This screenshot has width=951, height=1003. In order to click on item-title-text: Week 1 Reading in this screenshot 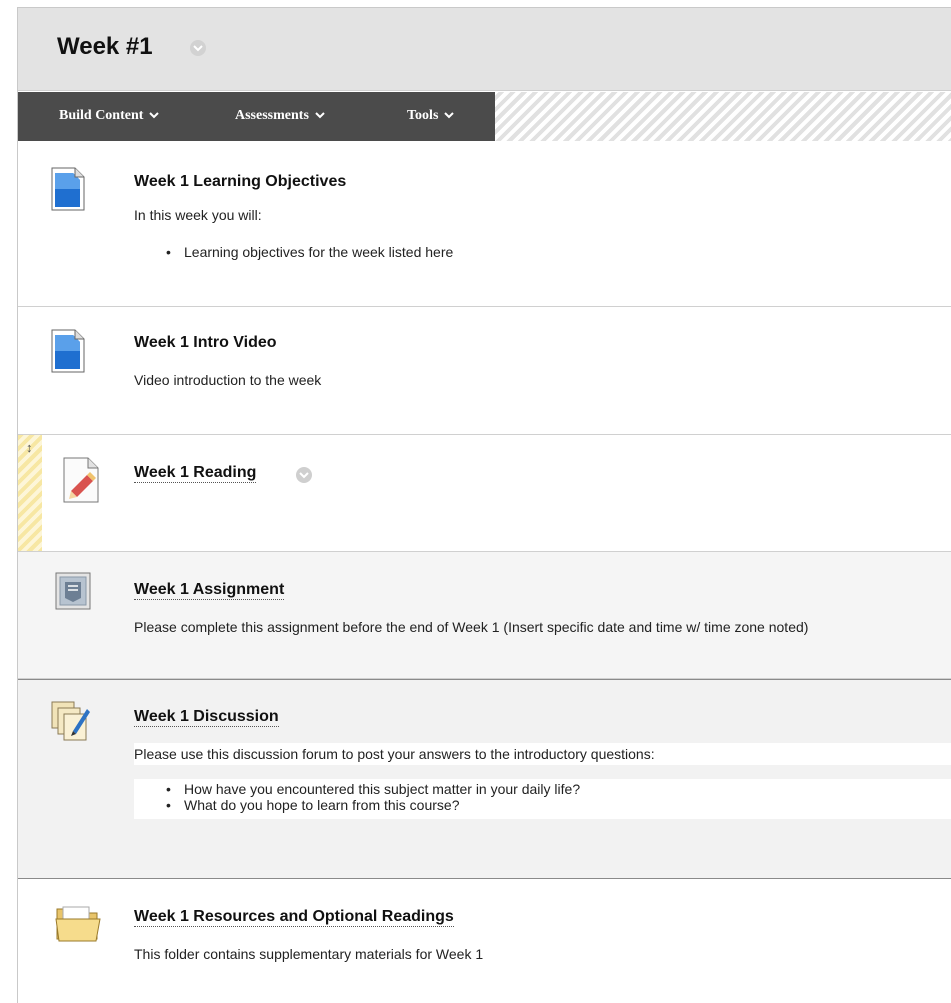, I will do `click(195, 472)`.